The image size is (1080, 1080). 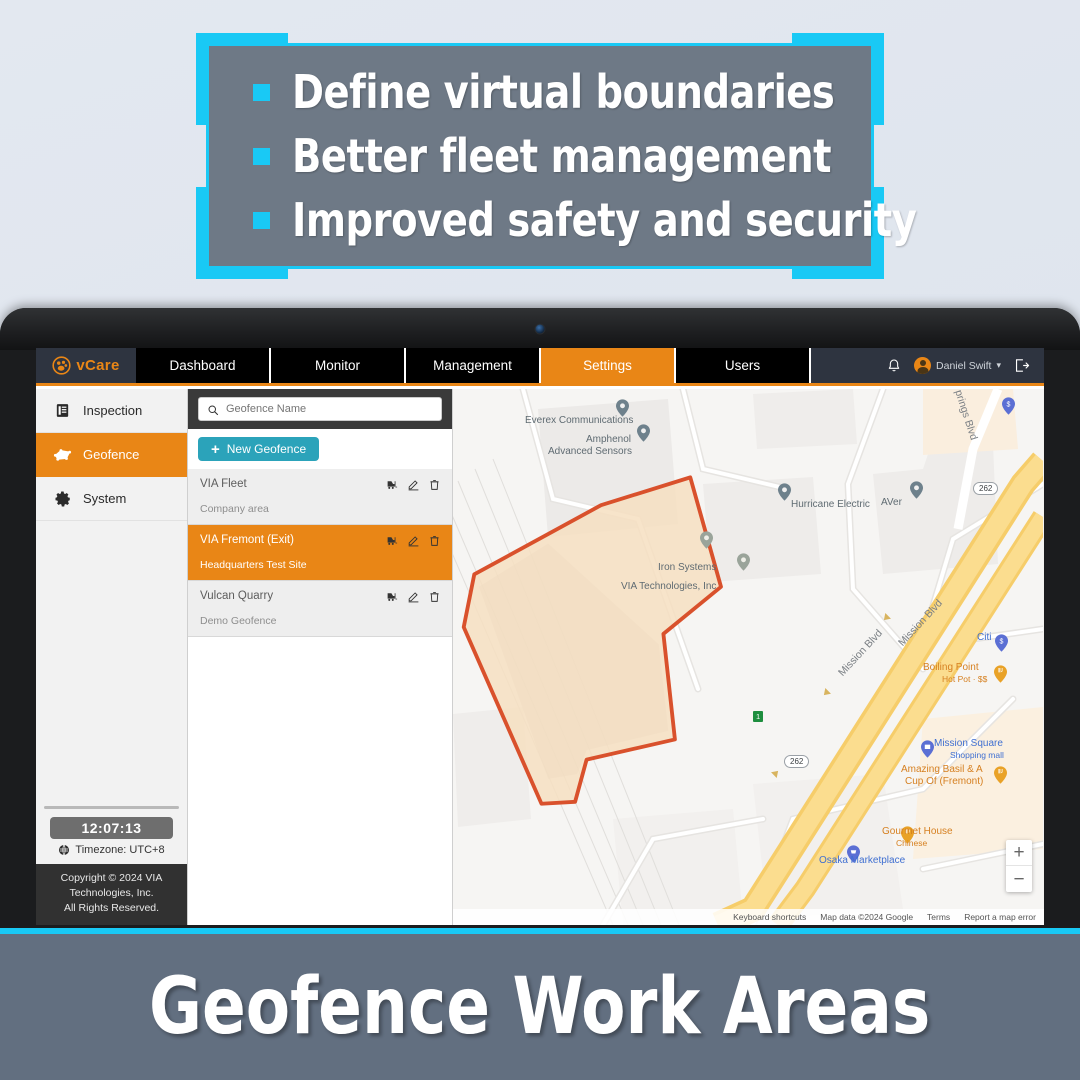 I want to click on user-name: Daniel Swift, so click(x=964, y=365).